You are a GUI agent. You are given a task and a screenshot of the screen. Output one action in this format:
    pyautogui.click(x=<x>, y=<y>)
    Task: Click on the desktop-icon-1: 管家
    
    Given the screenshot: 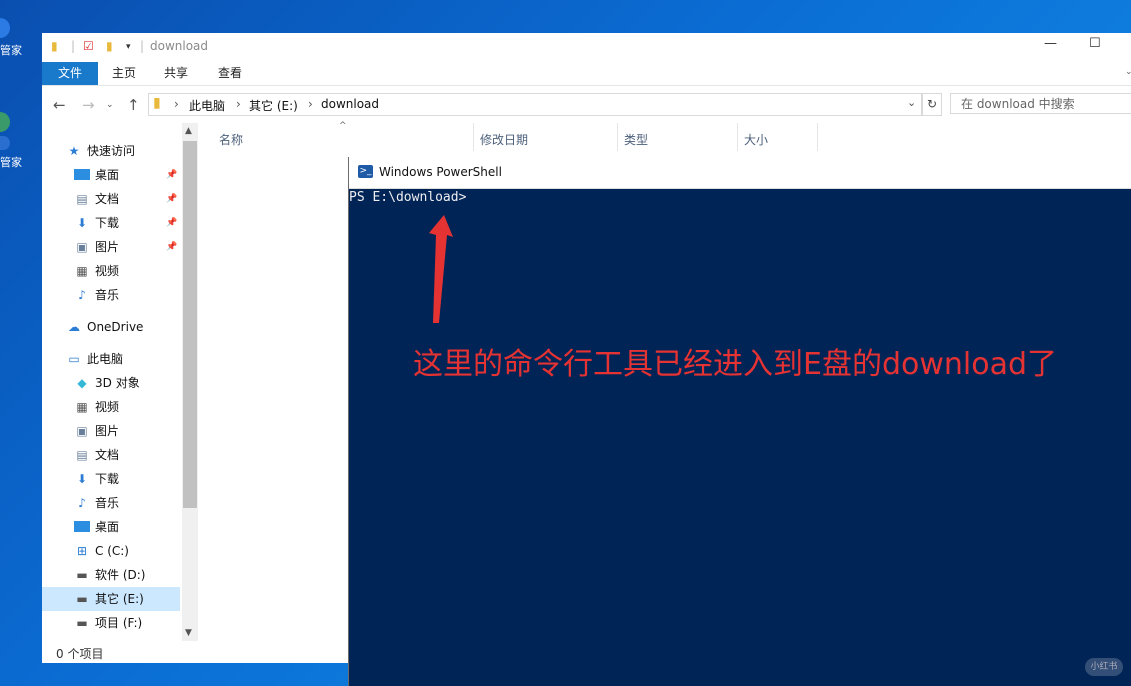 What is the action you would take?
    pyautogui.click(x=11, y=38)
    